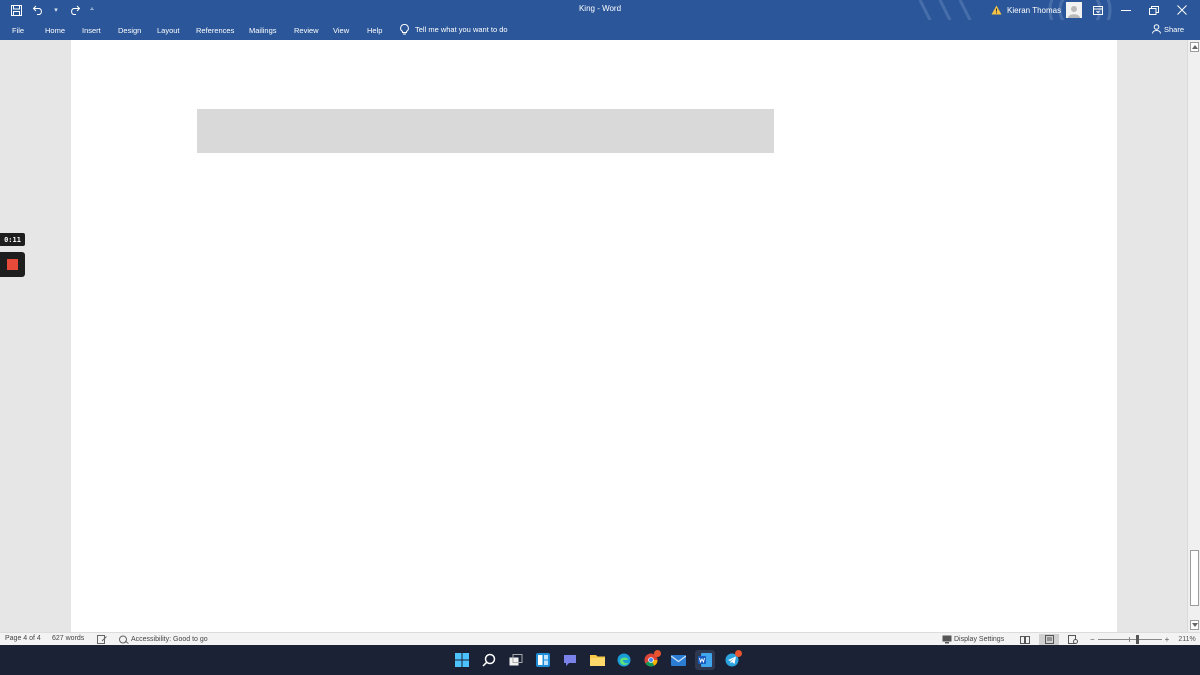 This screenshot has width=1200, height=675. What do you see at coordinates (1074, 10) in the screenshot?
I see `user-avatar-icon` at bounding box center [1074, 10].